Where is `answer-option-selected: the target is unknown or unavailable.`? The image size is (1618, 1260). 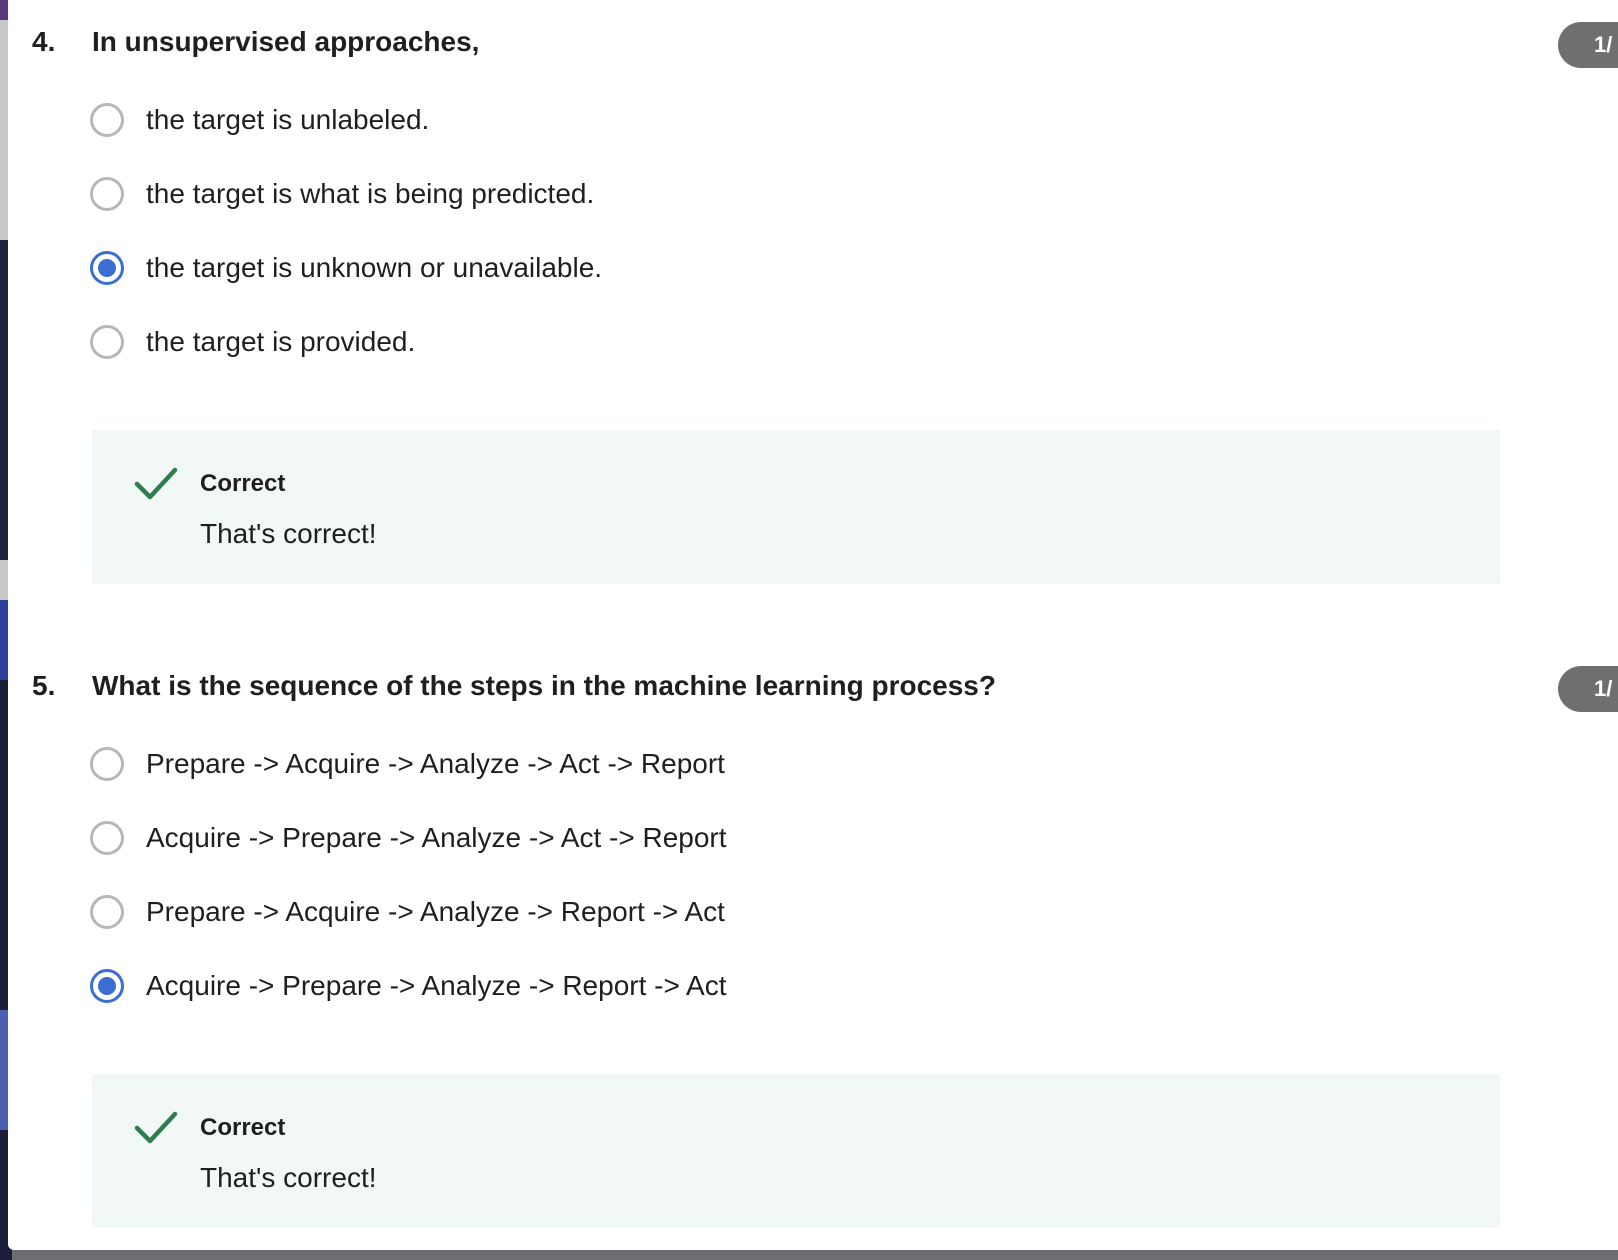
answer-option-selected: the target is unknown or unavailable. is located at coordinates (346, 268).